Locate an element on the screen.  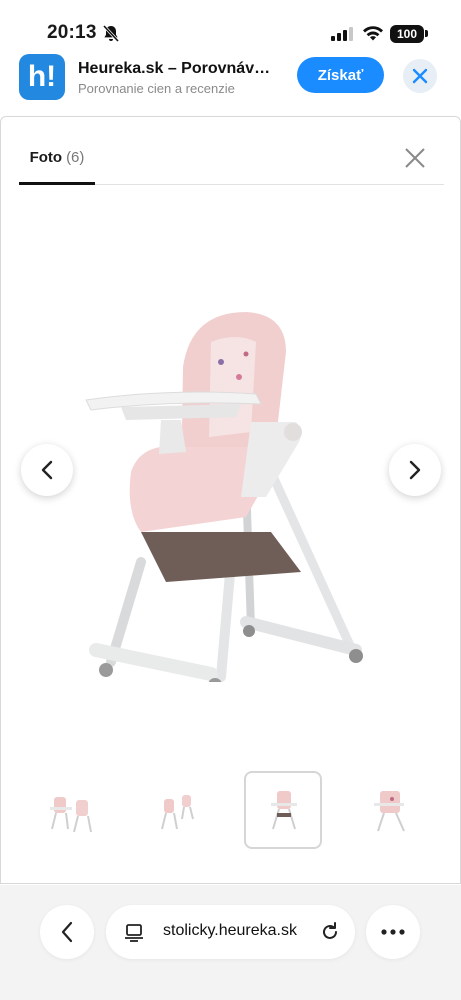
url-text: stolicky.heureka.sk is located at coordinates (230, 930).